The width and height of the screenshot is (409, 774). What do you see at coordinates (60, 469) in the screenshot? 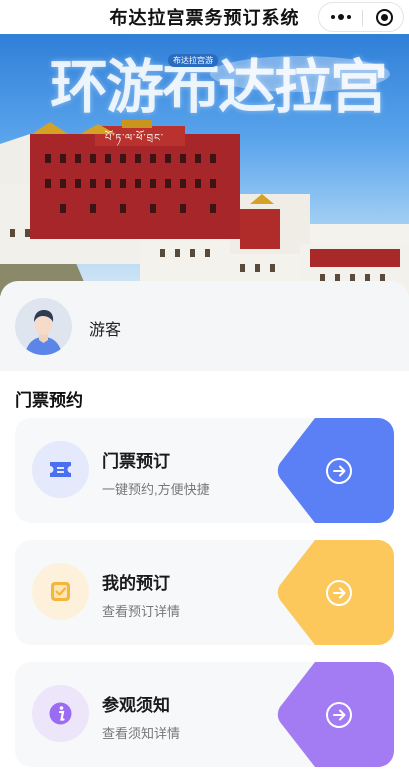
I see `ticket-icon` at bounding box center [60, 469].